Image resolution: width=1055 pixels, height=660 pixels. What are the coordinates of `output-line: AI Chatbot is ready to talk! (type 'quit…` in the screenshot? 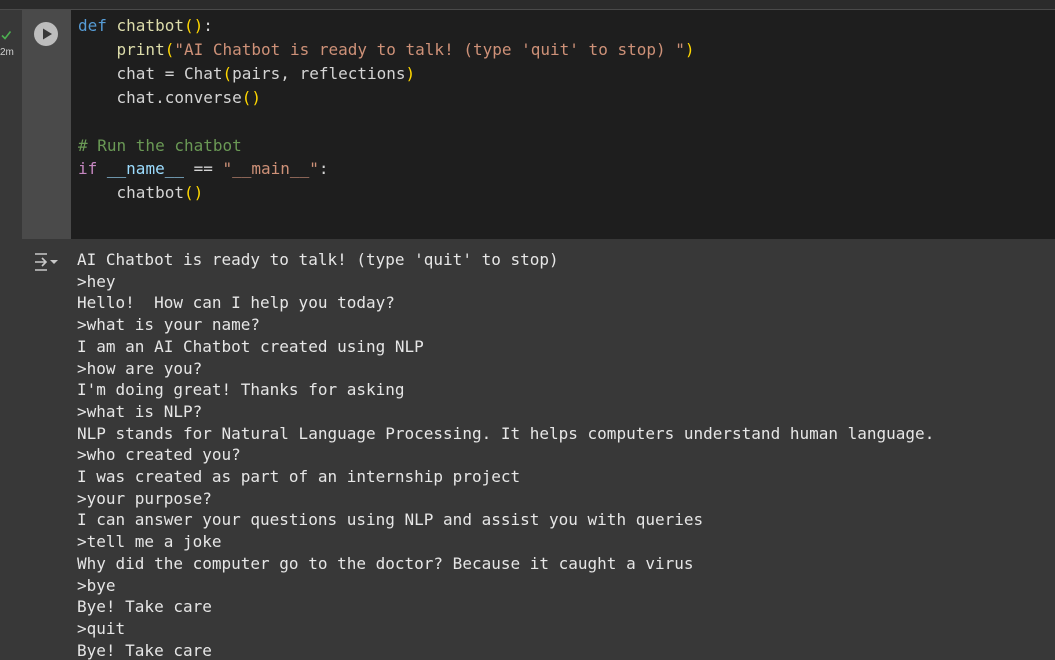 It's located at (318, 259).